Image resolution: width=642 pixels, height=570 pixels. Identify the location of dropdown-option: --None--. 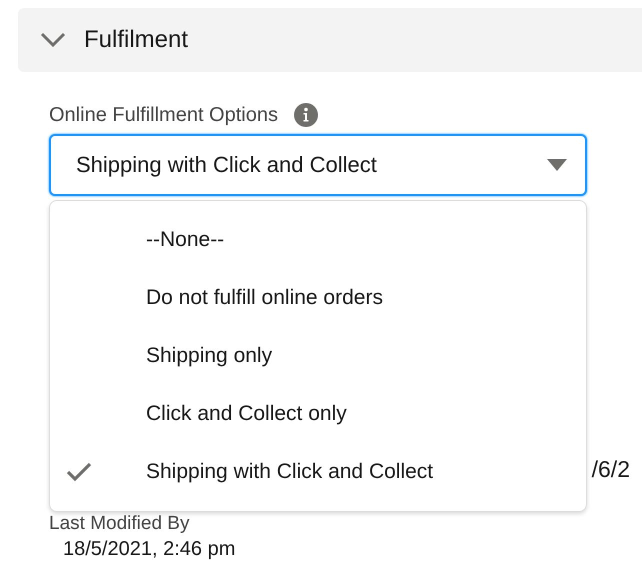
(318, 240).